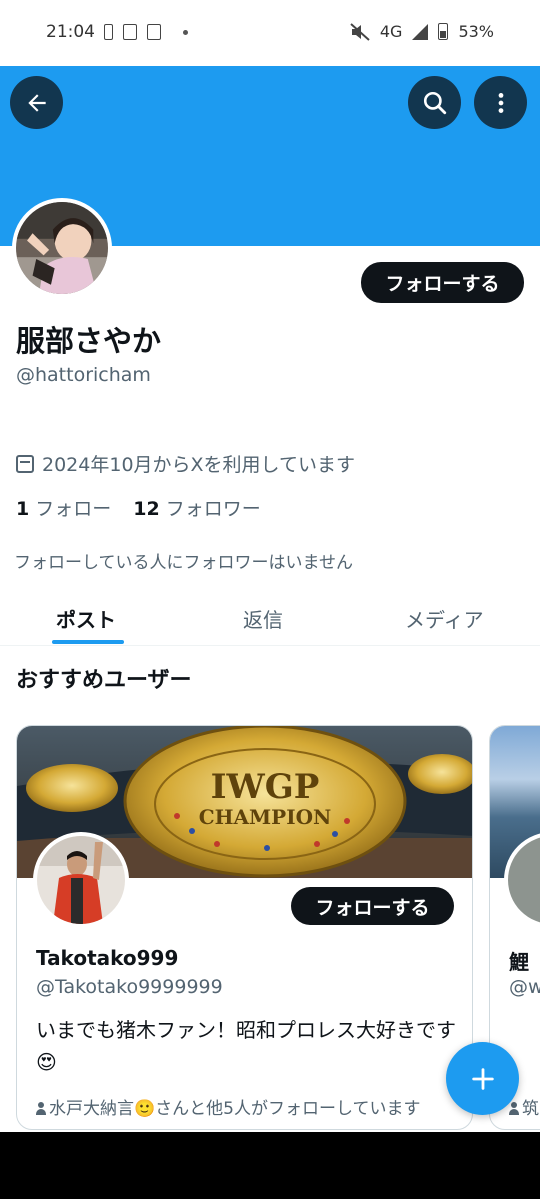  What do you see at coordinates (25, 463) in the screenshot?
I see `calendar-icon` at bounding box center [25, 463].